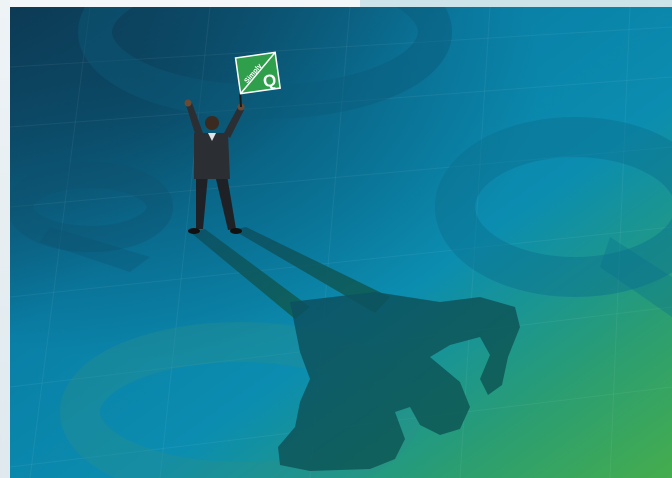  What do you see at coordinates (180, 3) in the screenshot?
I see `top-border-light` at bounding box center [180, 3].